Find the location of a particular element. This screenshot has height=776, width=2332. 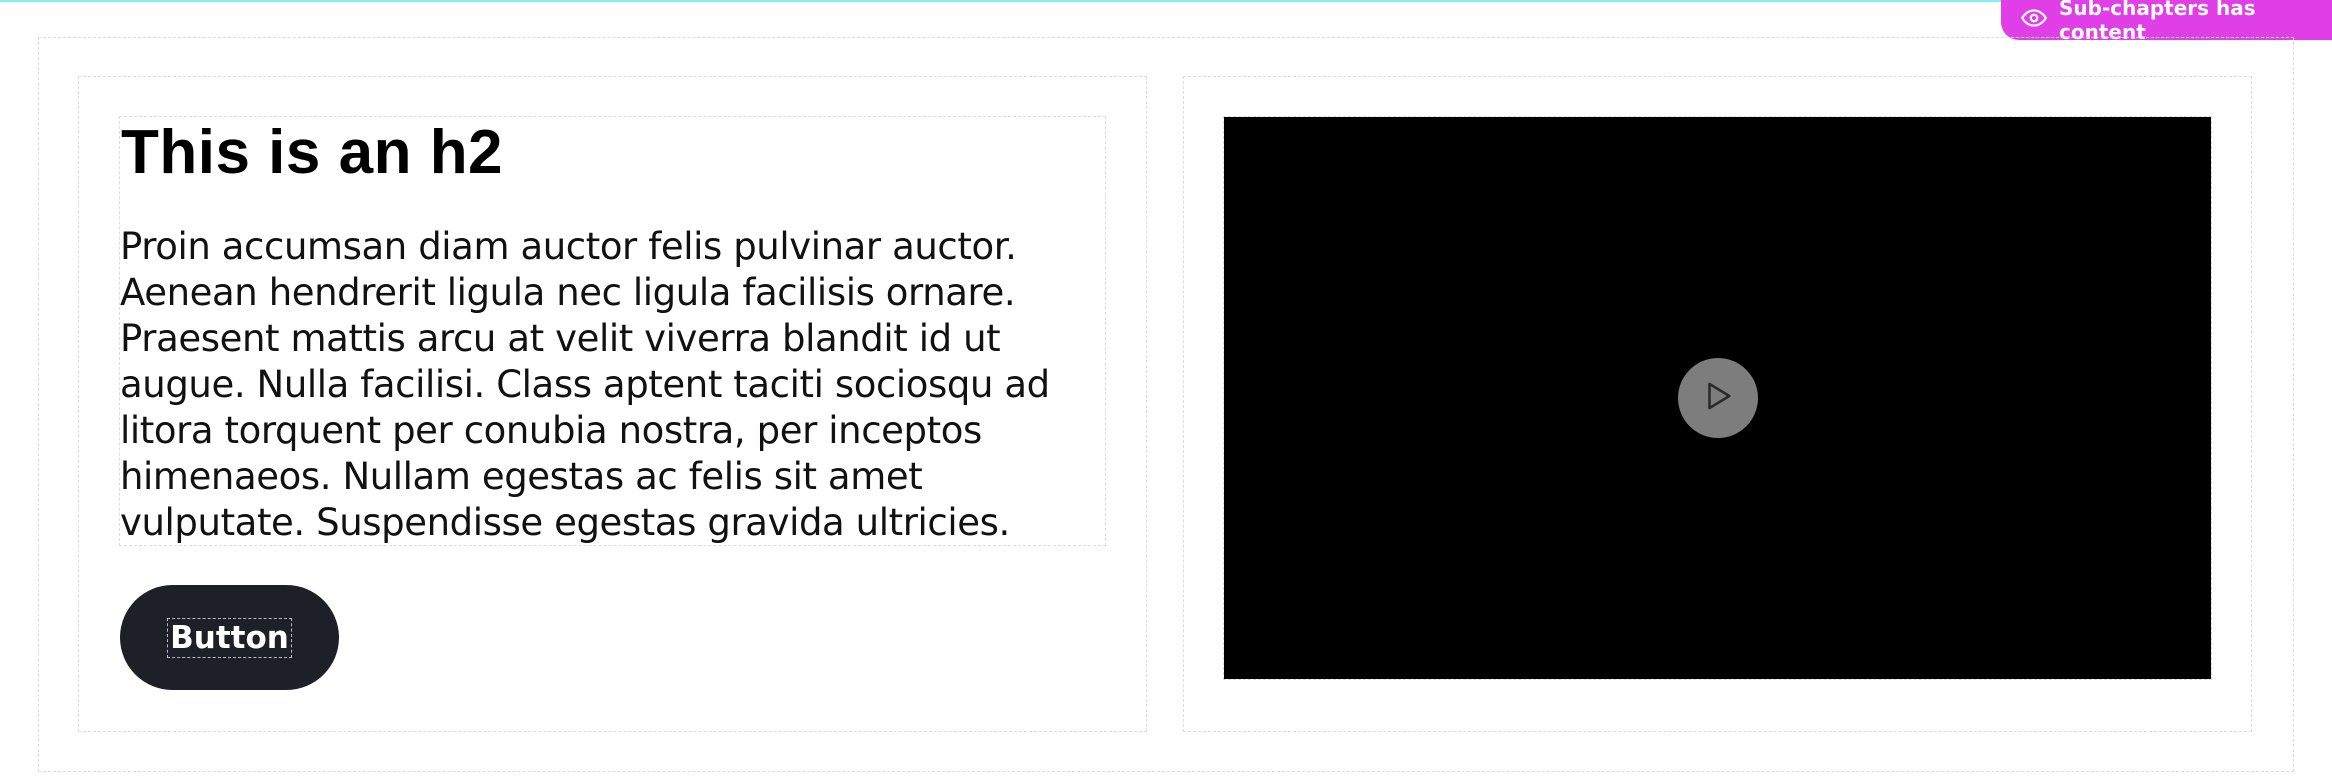

primary-button: Button is located at coordinates (229, 637).